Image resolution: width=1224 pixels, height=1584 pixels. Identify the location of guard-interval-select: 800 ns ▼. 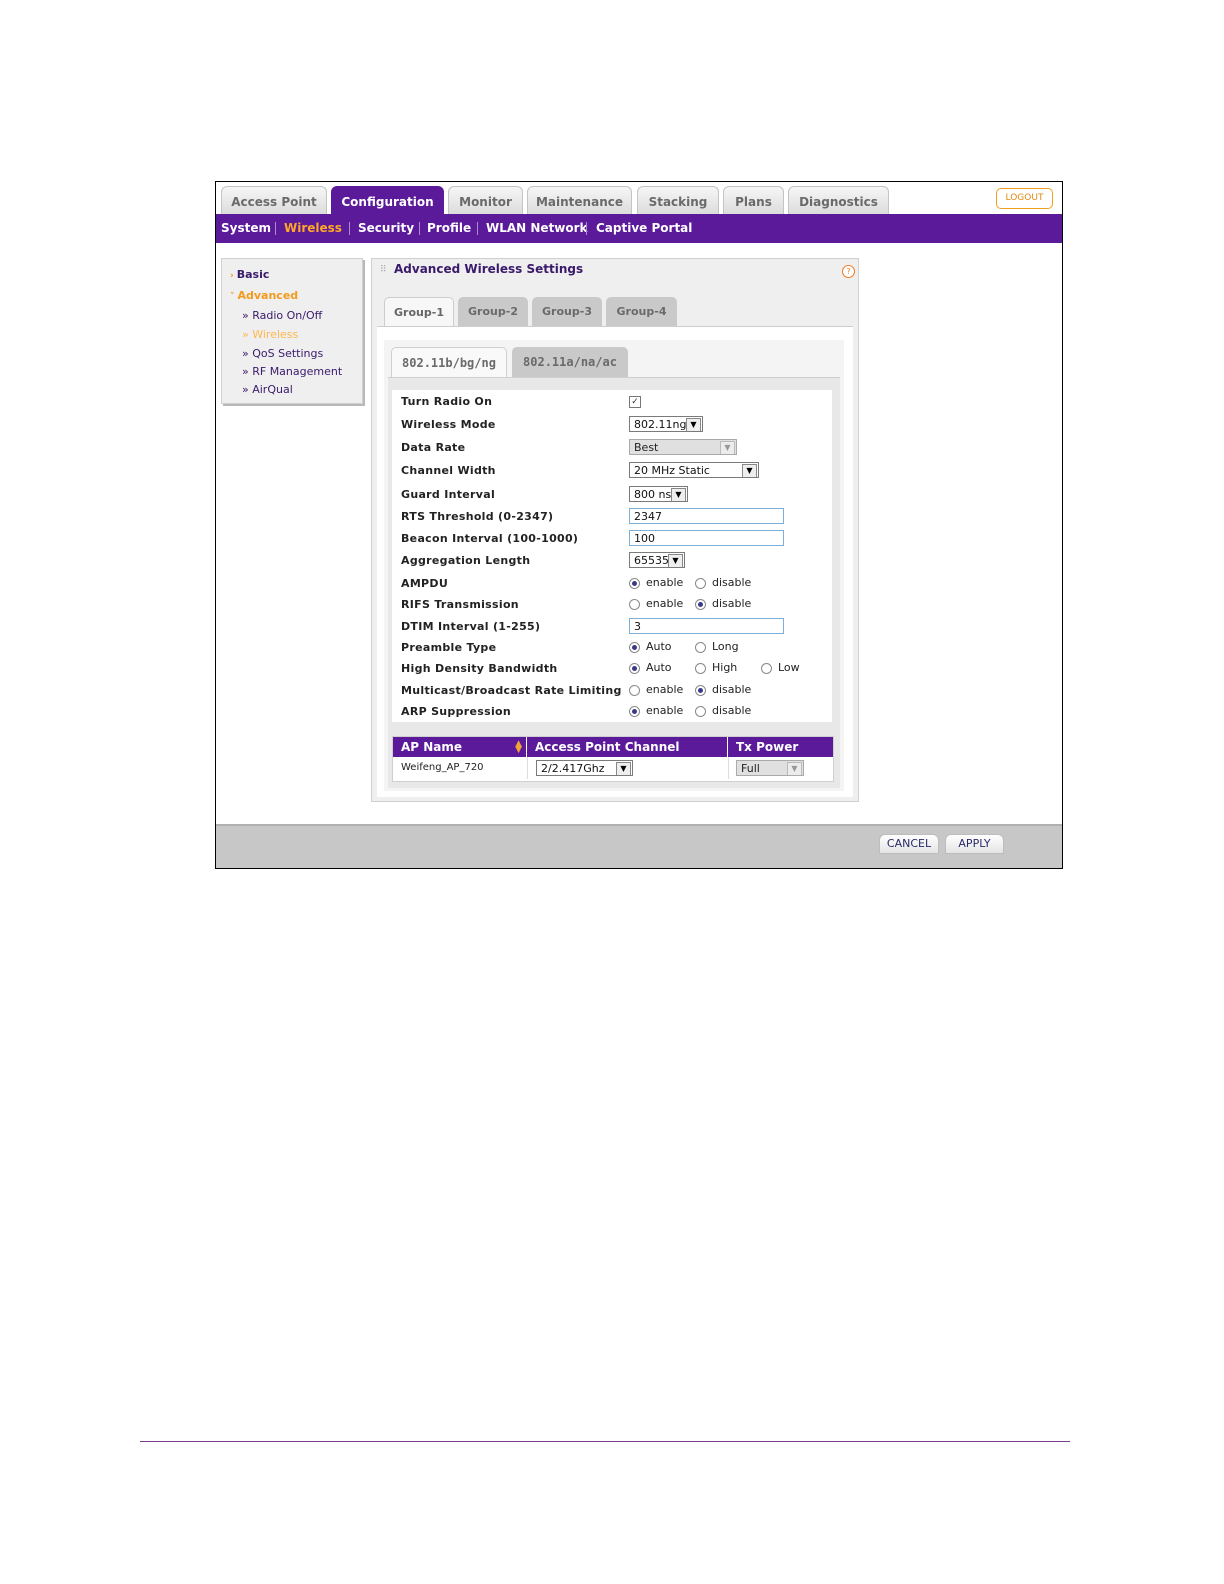
(658, 494).